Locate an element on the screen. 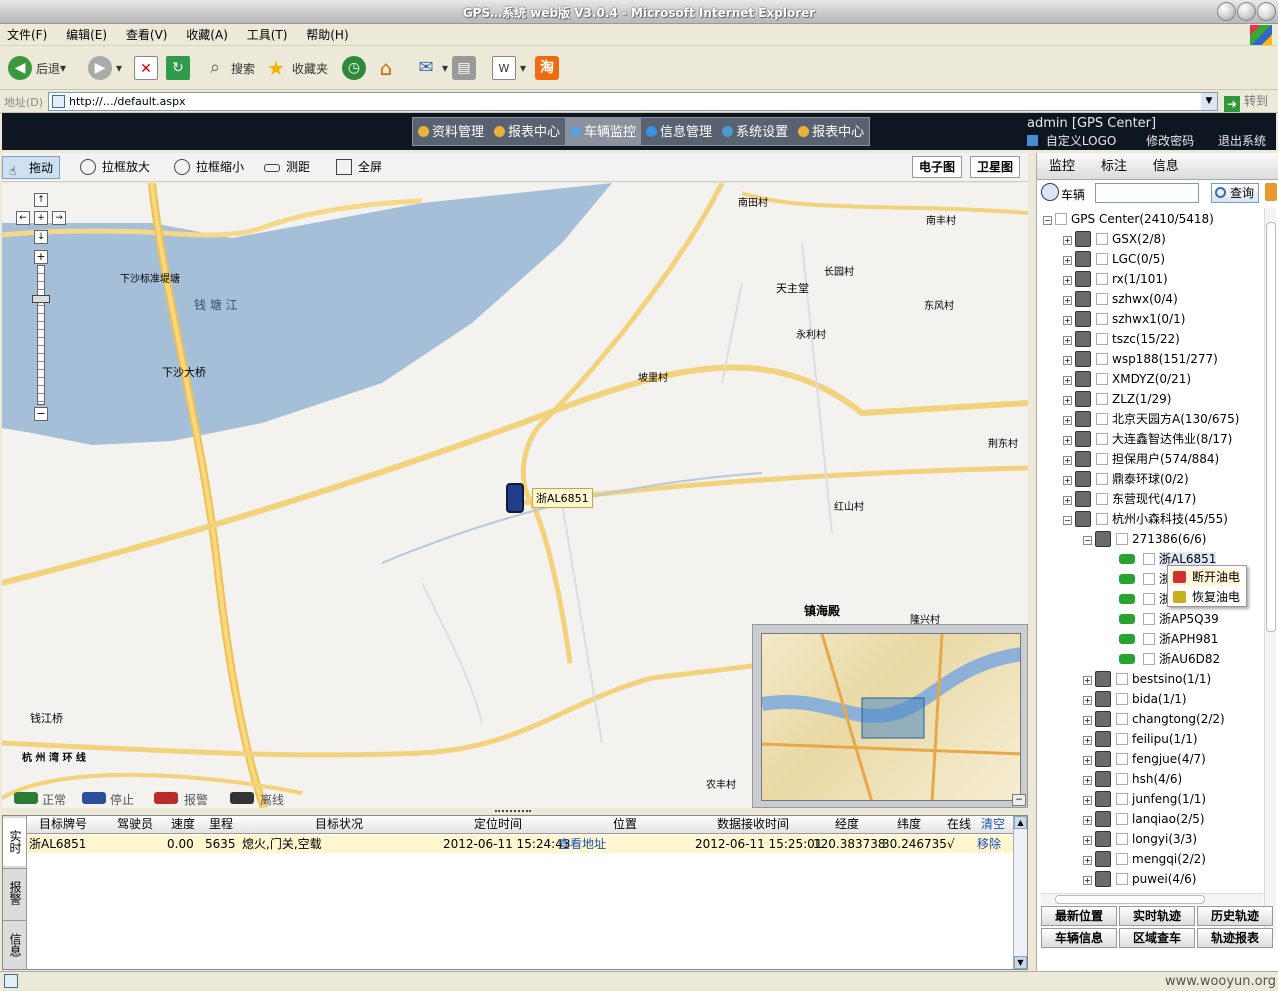 This screenshot has width=1278, height=991. col-latitude: 纬度 is located at coordinates (909, 824).